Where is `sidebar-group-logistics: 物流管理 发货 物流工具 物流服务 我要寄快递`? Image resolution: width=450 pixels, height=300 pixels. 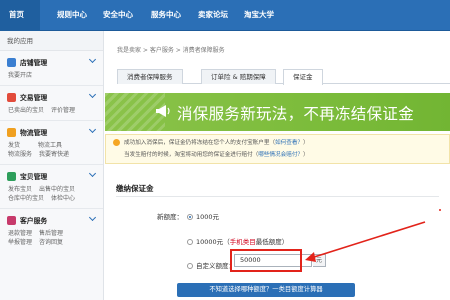 sidebar-group-logistics: 物流管理 发货 物流工具 物流服务 我要寄快递 is located at coordinates (51, 143).